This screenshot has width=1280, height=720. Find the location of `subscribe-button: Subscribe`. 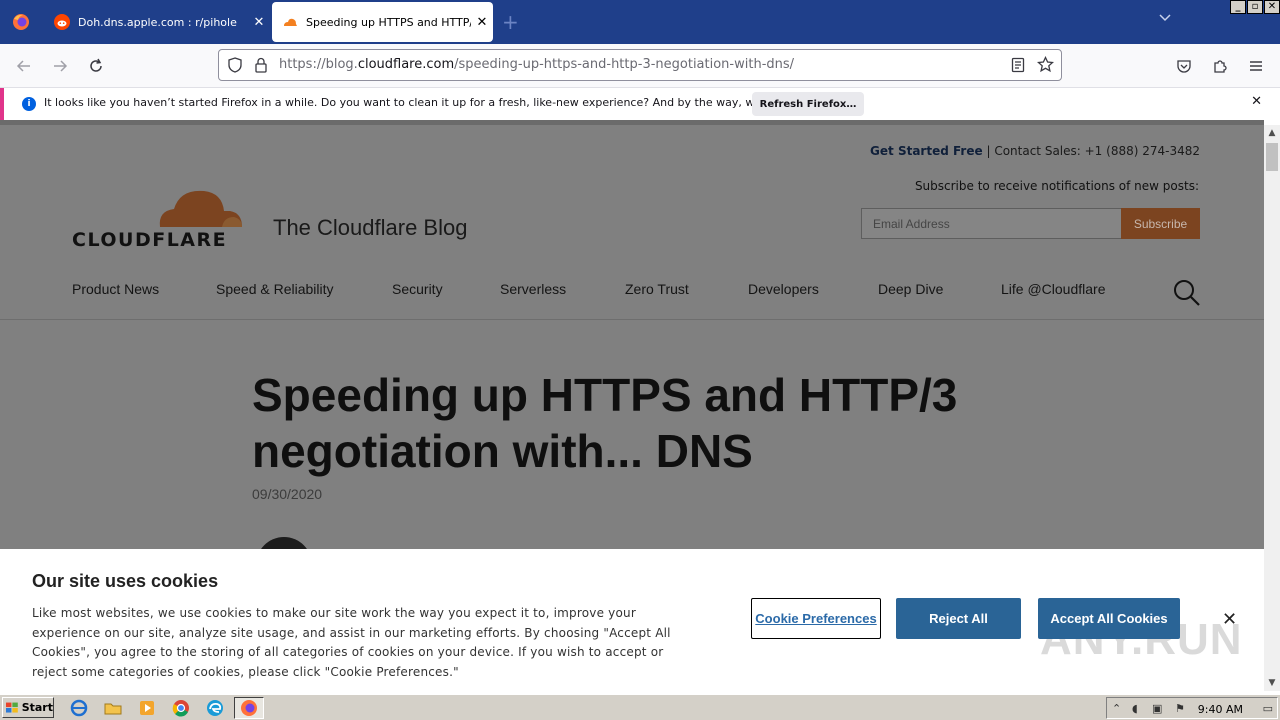

subscribe-button: Subscribe is located at coordinates (1160, 223).